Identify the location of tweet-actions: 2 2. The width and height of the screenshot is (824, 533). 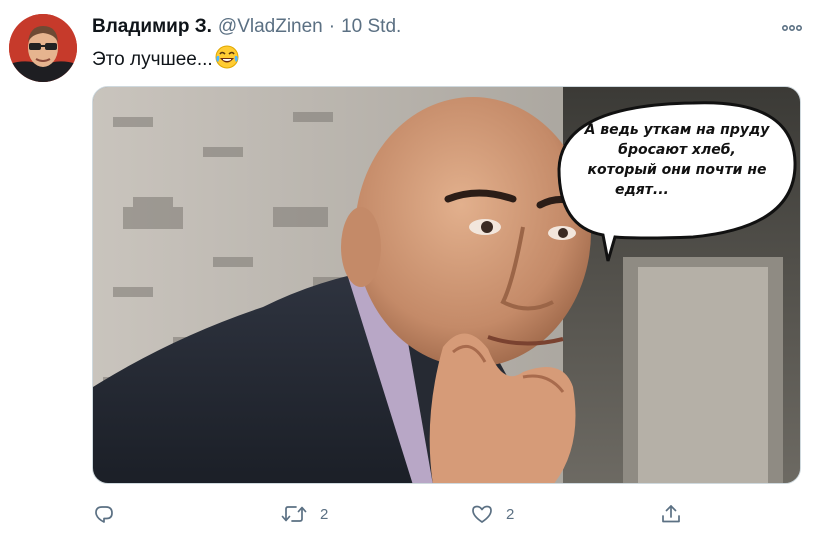
(442, 514).